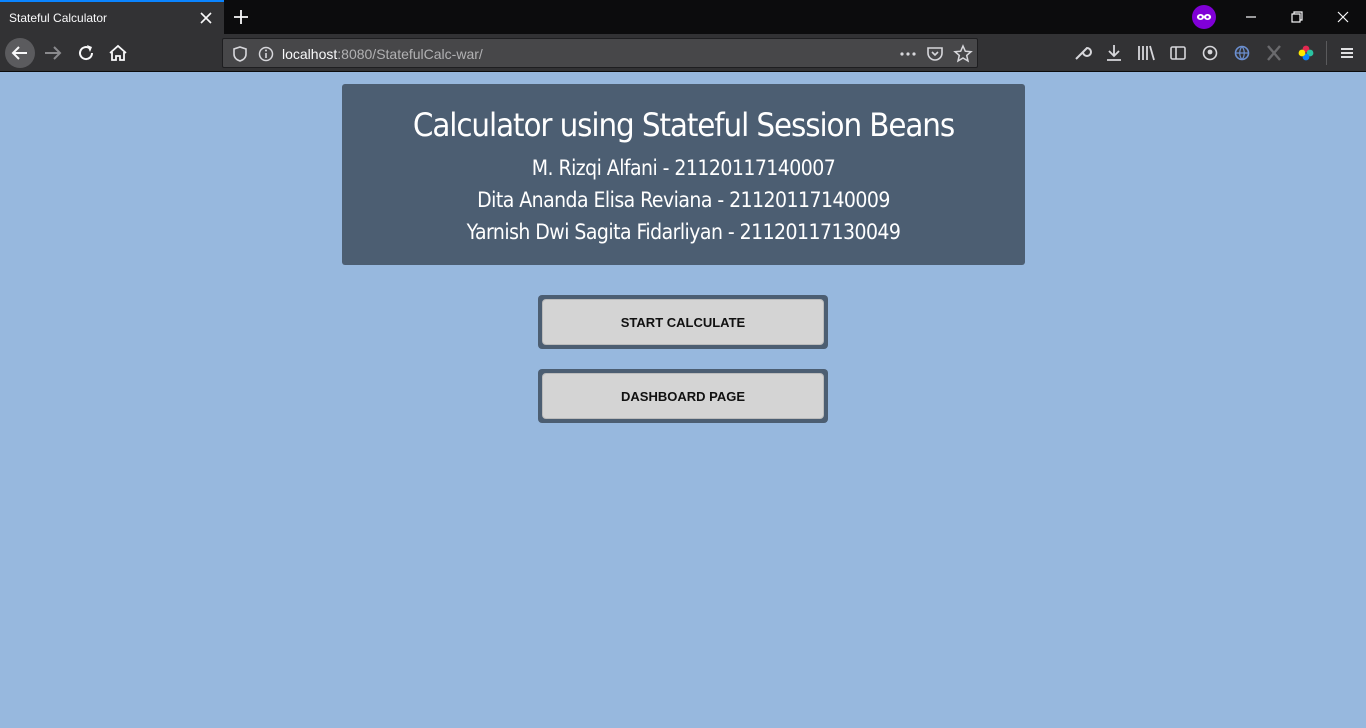 The width and height of the screenshot is (1366, 728). I want to click on url-text: localhost:8080/StatefulCalc-war/, so click(382, 54).